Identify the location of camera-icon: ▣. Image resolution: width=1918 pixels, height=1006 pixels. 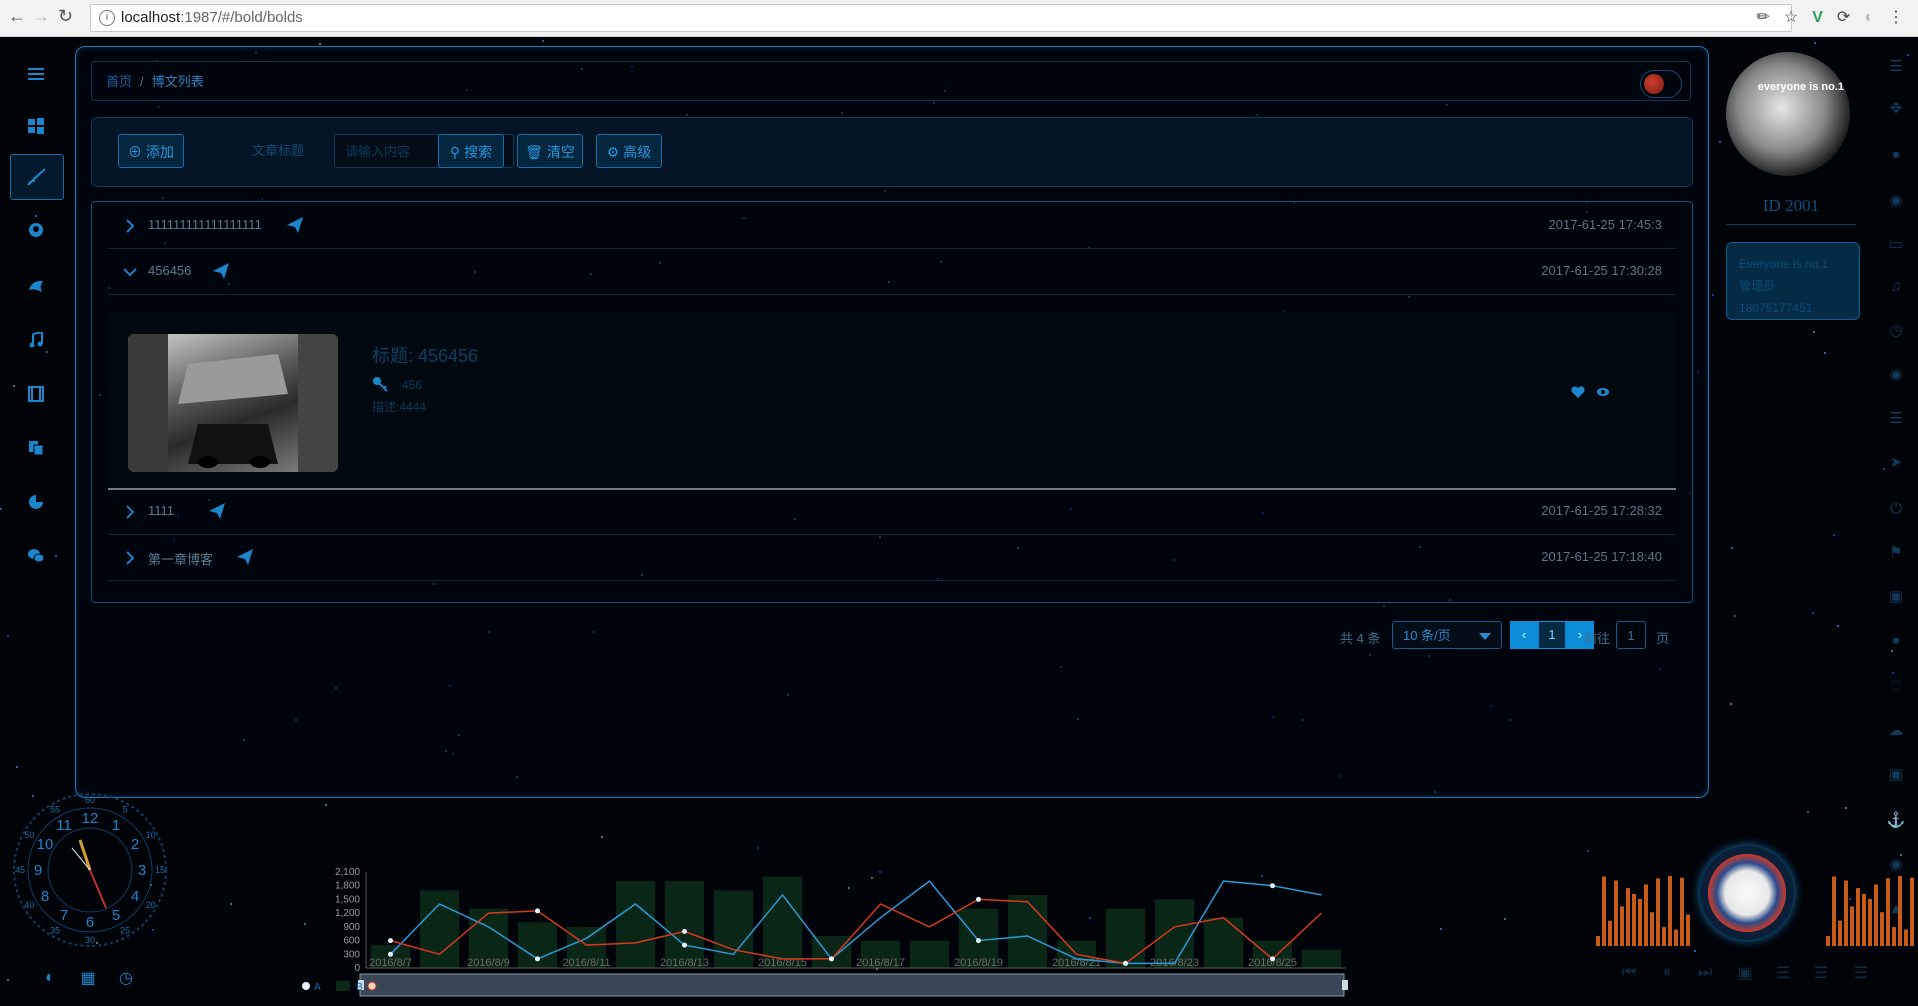
(1896, 596).